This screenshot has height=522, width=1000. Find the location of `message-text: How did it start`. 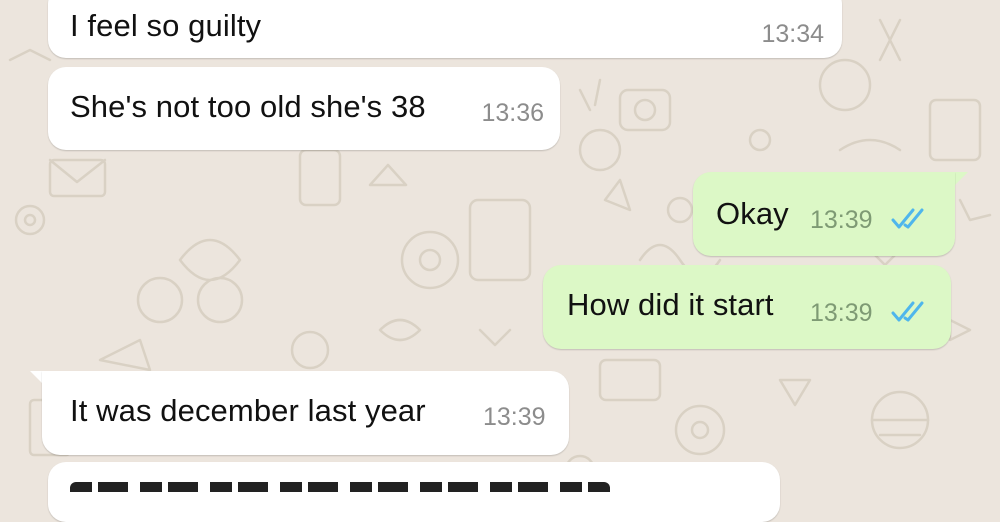

message-text: How did it start is located at coordinates (670, 304).